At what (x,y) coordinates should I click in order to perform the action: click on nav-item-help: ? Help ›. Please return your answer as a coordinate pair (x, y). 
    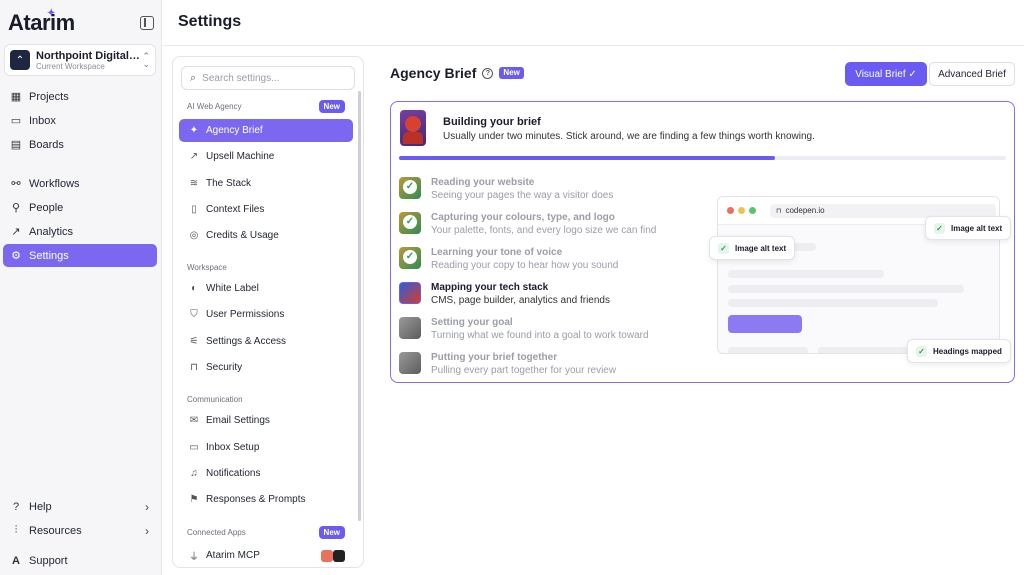
    Looking at the image, I should click on (80, 506).